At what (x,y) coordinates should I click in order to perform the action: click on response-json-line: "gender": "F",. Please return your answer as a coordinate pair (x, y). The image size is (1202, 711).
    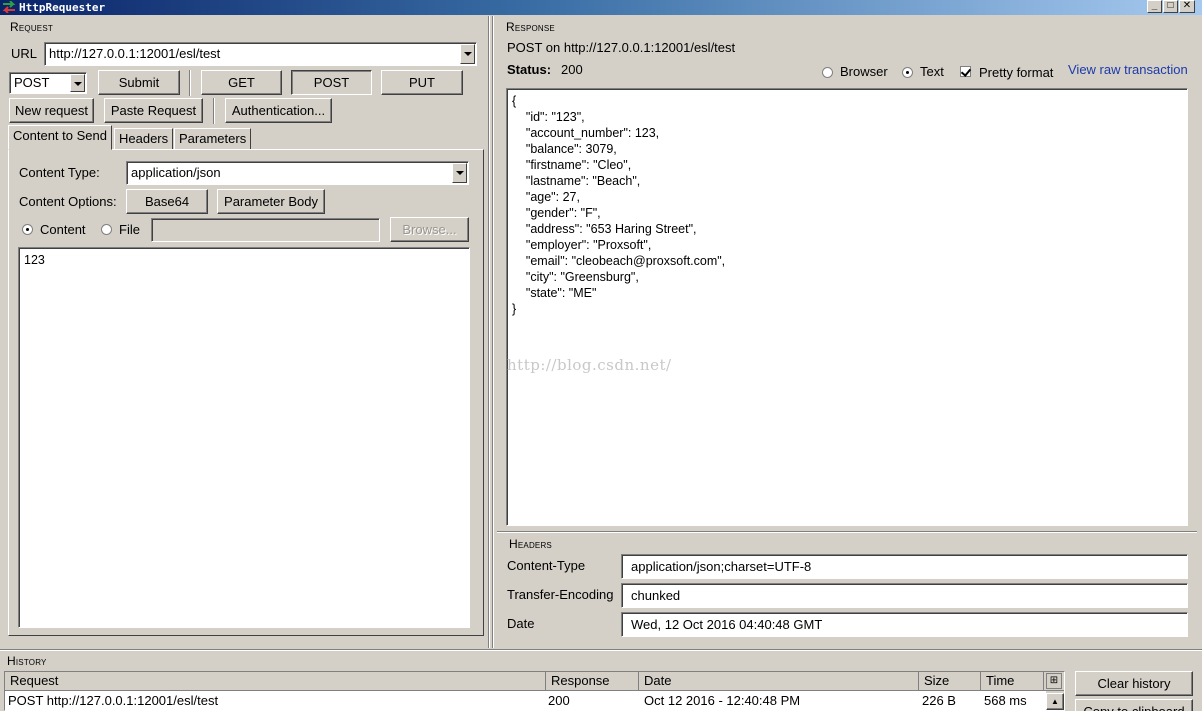
    Looking at the image, I should click on (556, 213).